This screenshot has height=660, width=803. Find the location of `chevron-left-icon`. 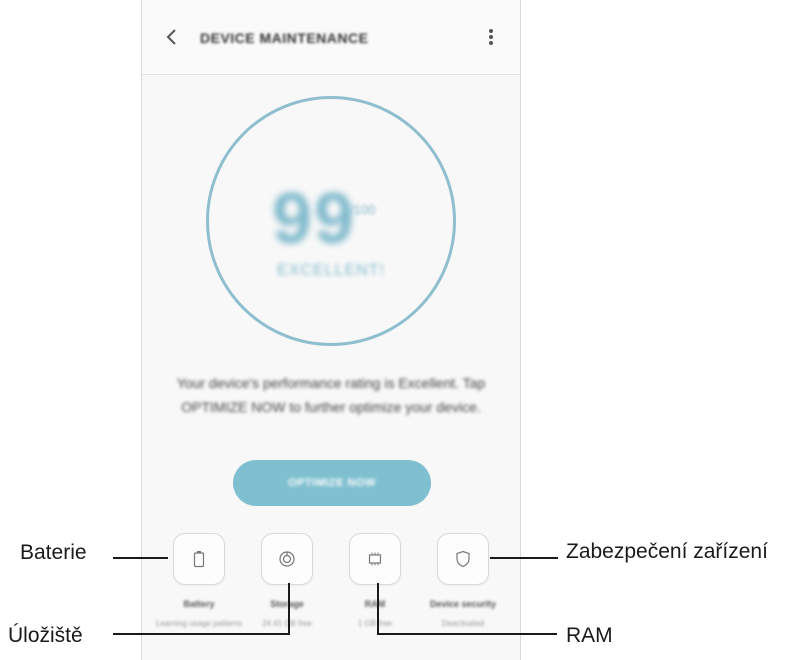

chevron-left-icon is located at coordinates (171, 37).